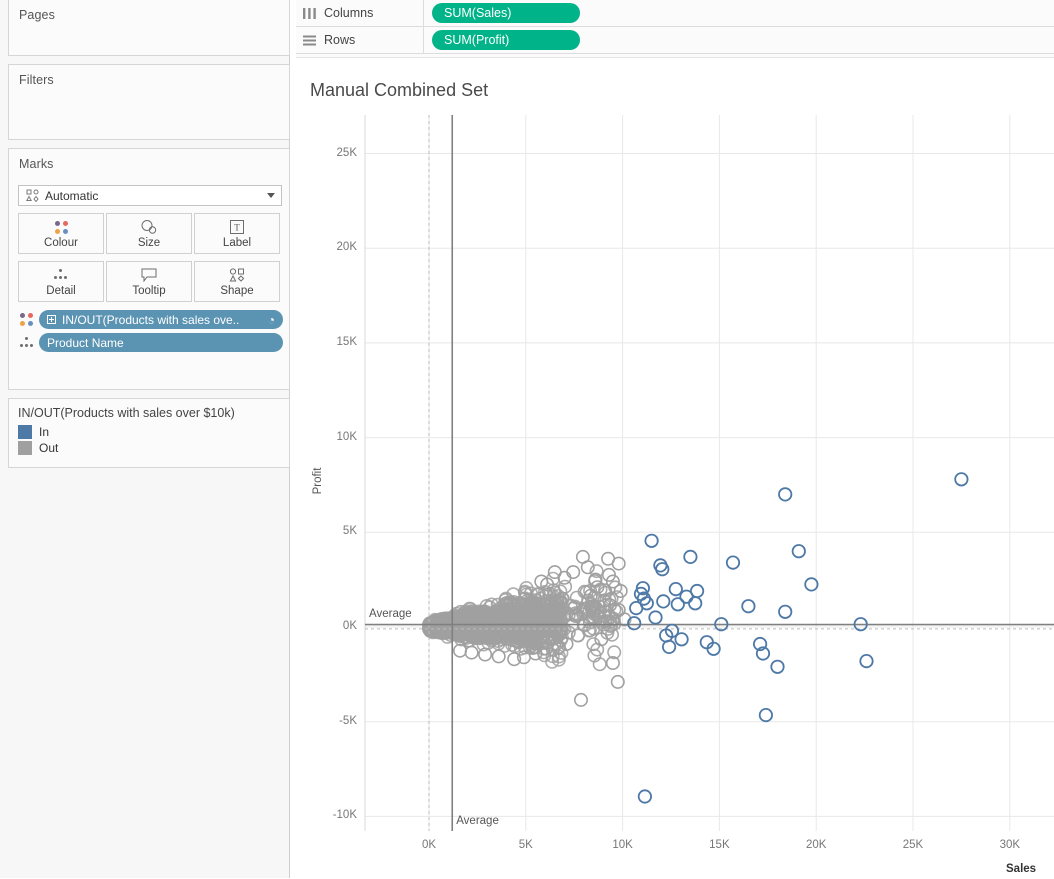 The width and height of the screenshot is (1054, 879). What do you see at coordinates (1021, 869) in the screenshot?
I see `x-axis-title: Sales` at bounding box center [1021, 869].